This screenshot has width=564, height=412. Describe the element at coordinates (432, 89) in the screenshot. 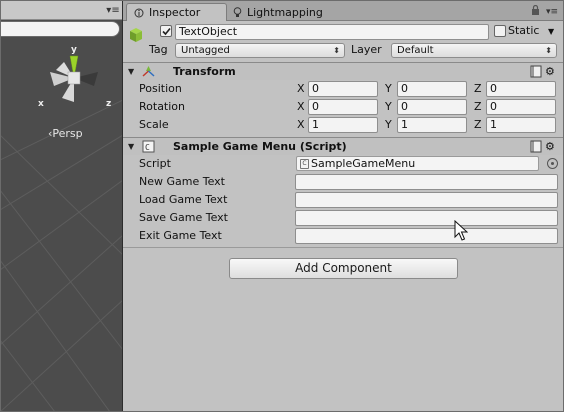

I see `position-y-field: 0` at that location.